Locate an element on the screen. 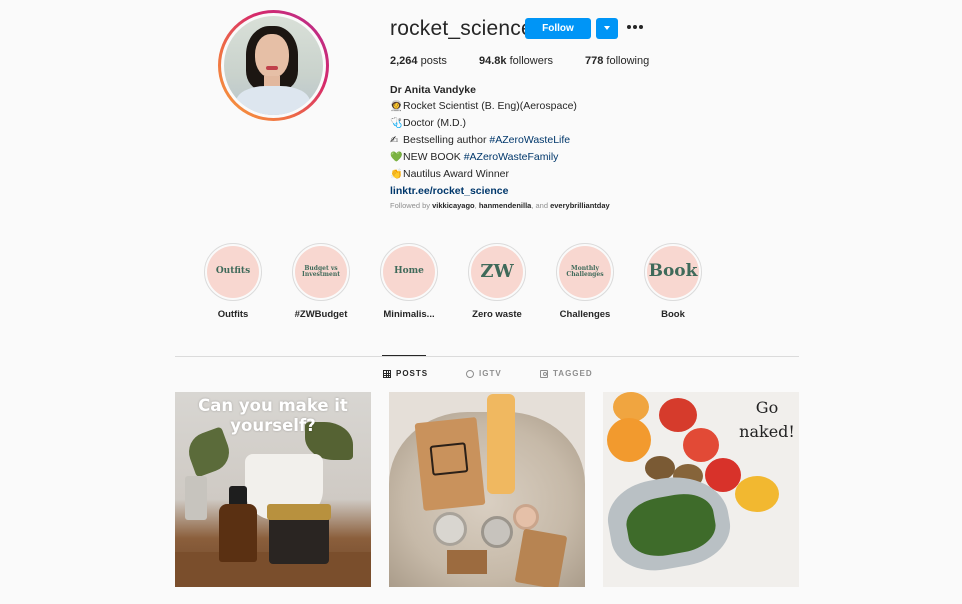 The width and height of the screenshot is (962, 604). followers-count-value: 94.8k is located at coordinates (493, 61).